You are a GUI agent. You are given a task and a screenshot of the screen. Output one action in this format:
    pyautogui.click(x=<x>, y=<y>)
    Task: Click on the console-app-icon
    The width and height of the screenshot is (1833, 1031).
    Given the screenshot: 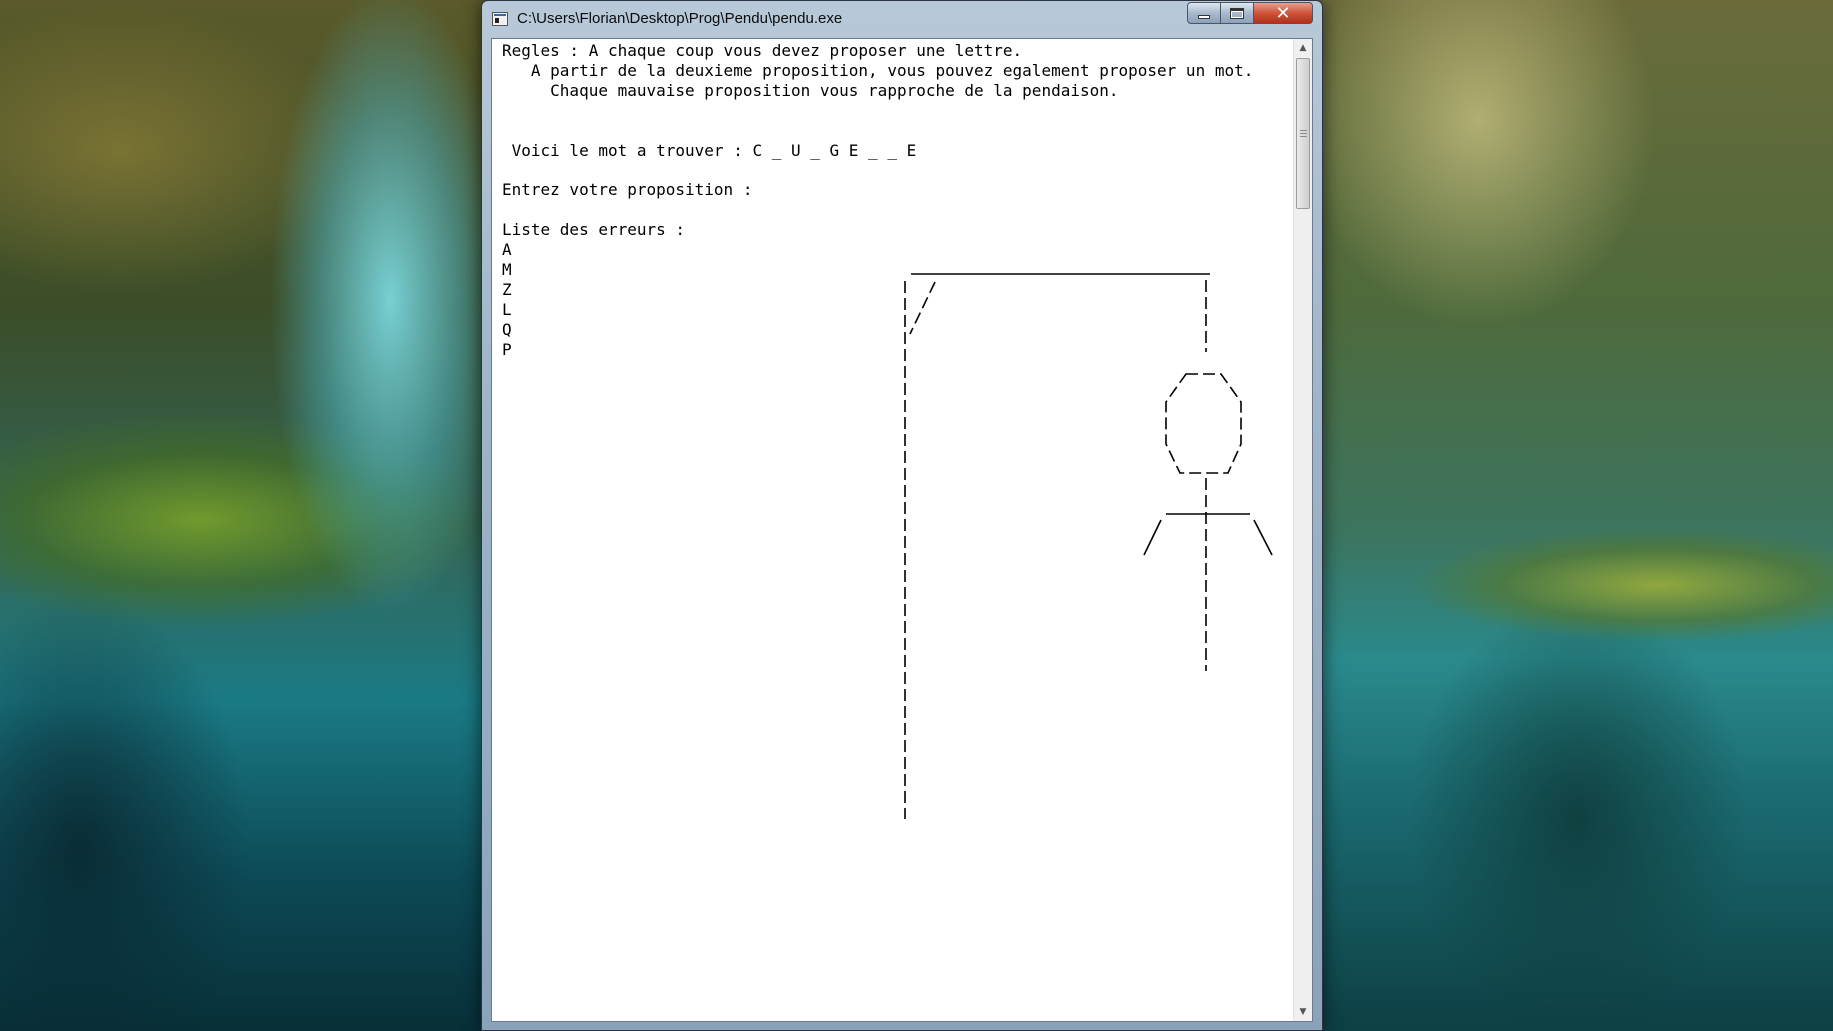 What is the action you would take?
    pyautogui.click(x=500, y=19)
    